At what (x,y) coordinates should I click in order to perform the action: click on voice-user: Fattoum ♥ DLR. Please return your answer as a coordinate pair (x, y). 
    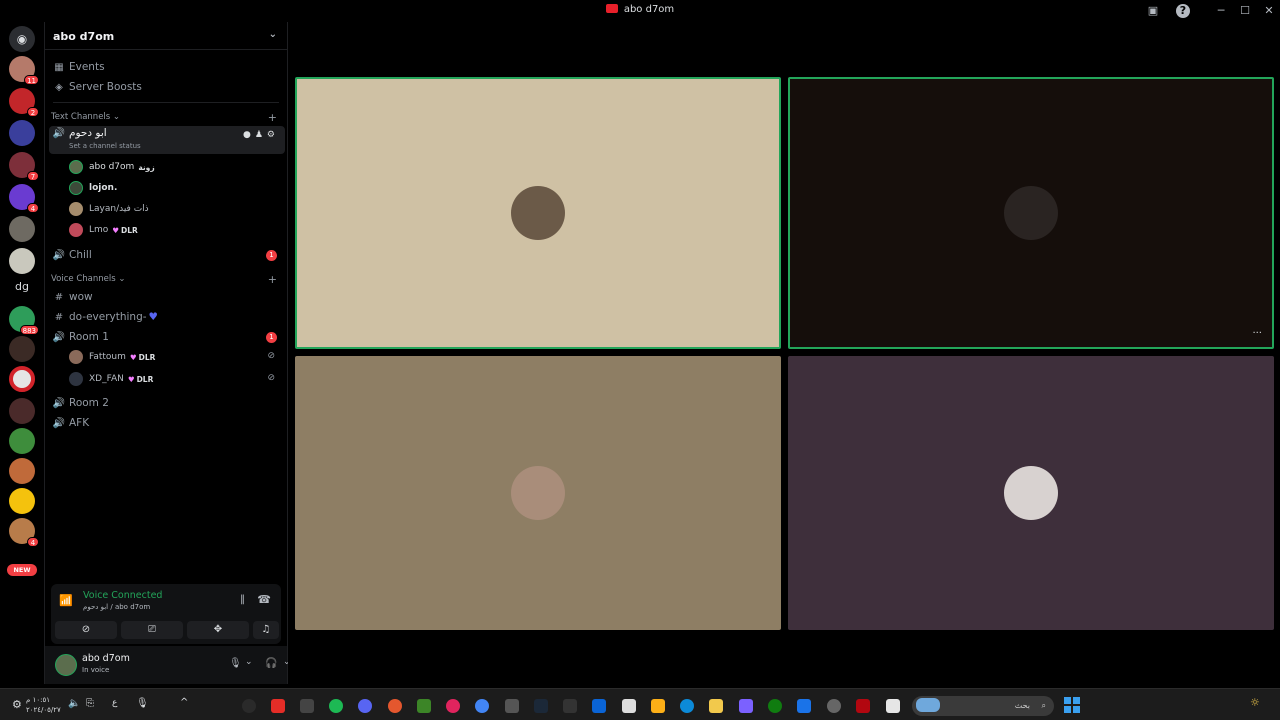
    Looking at the image, I should click on (174, 357).